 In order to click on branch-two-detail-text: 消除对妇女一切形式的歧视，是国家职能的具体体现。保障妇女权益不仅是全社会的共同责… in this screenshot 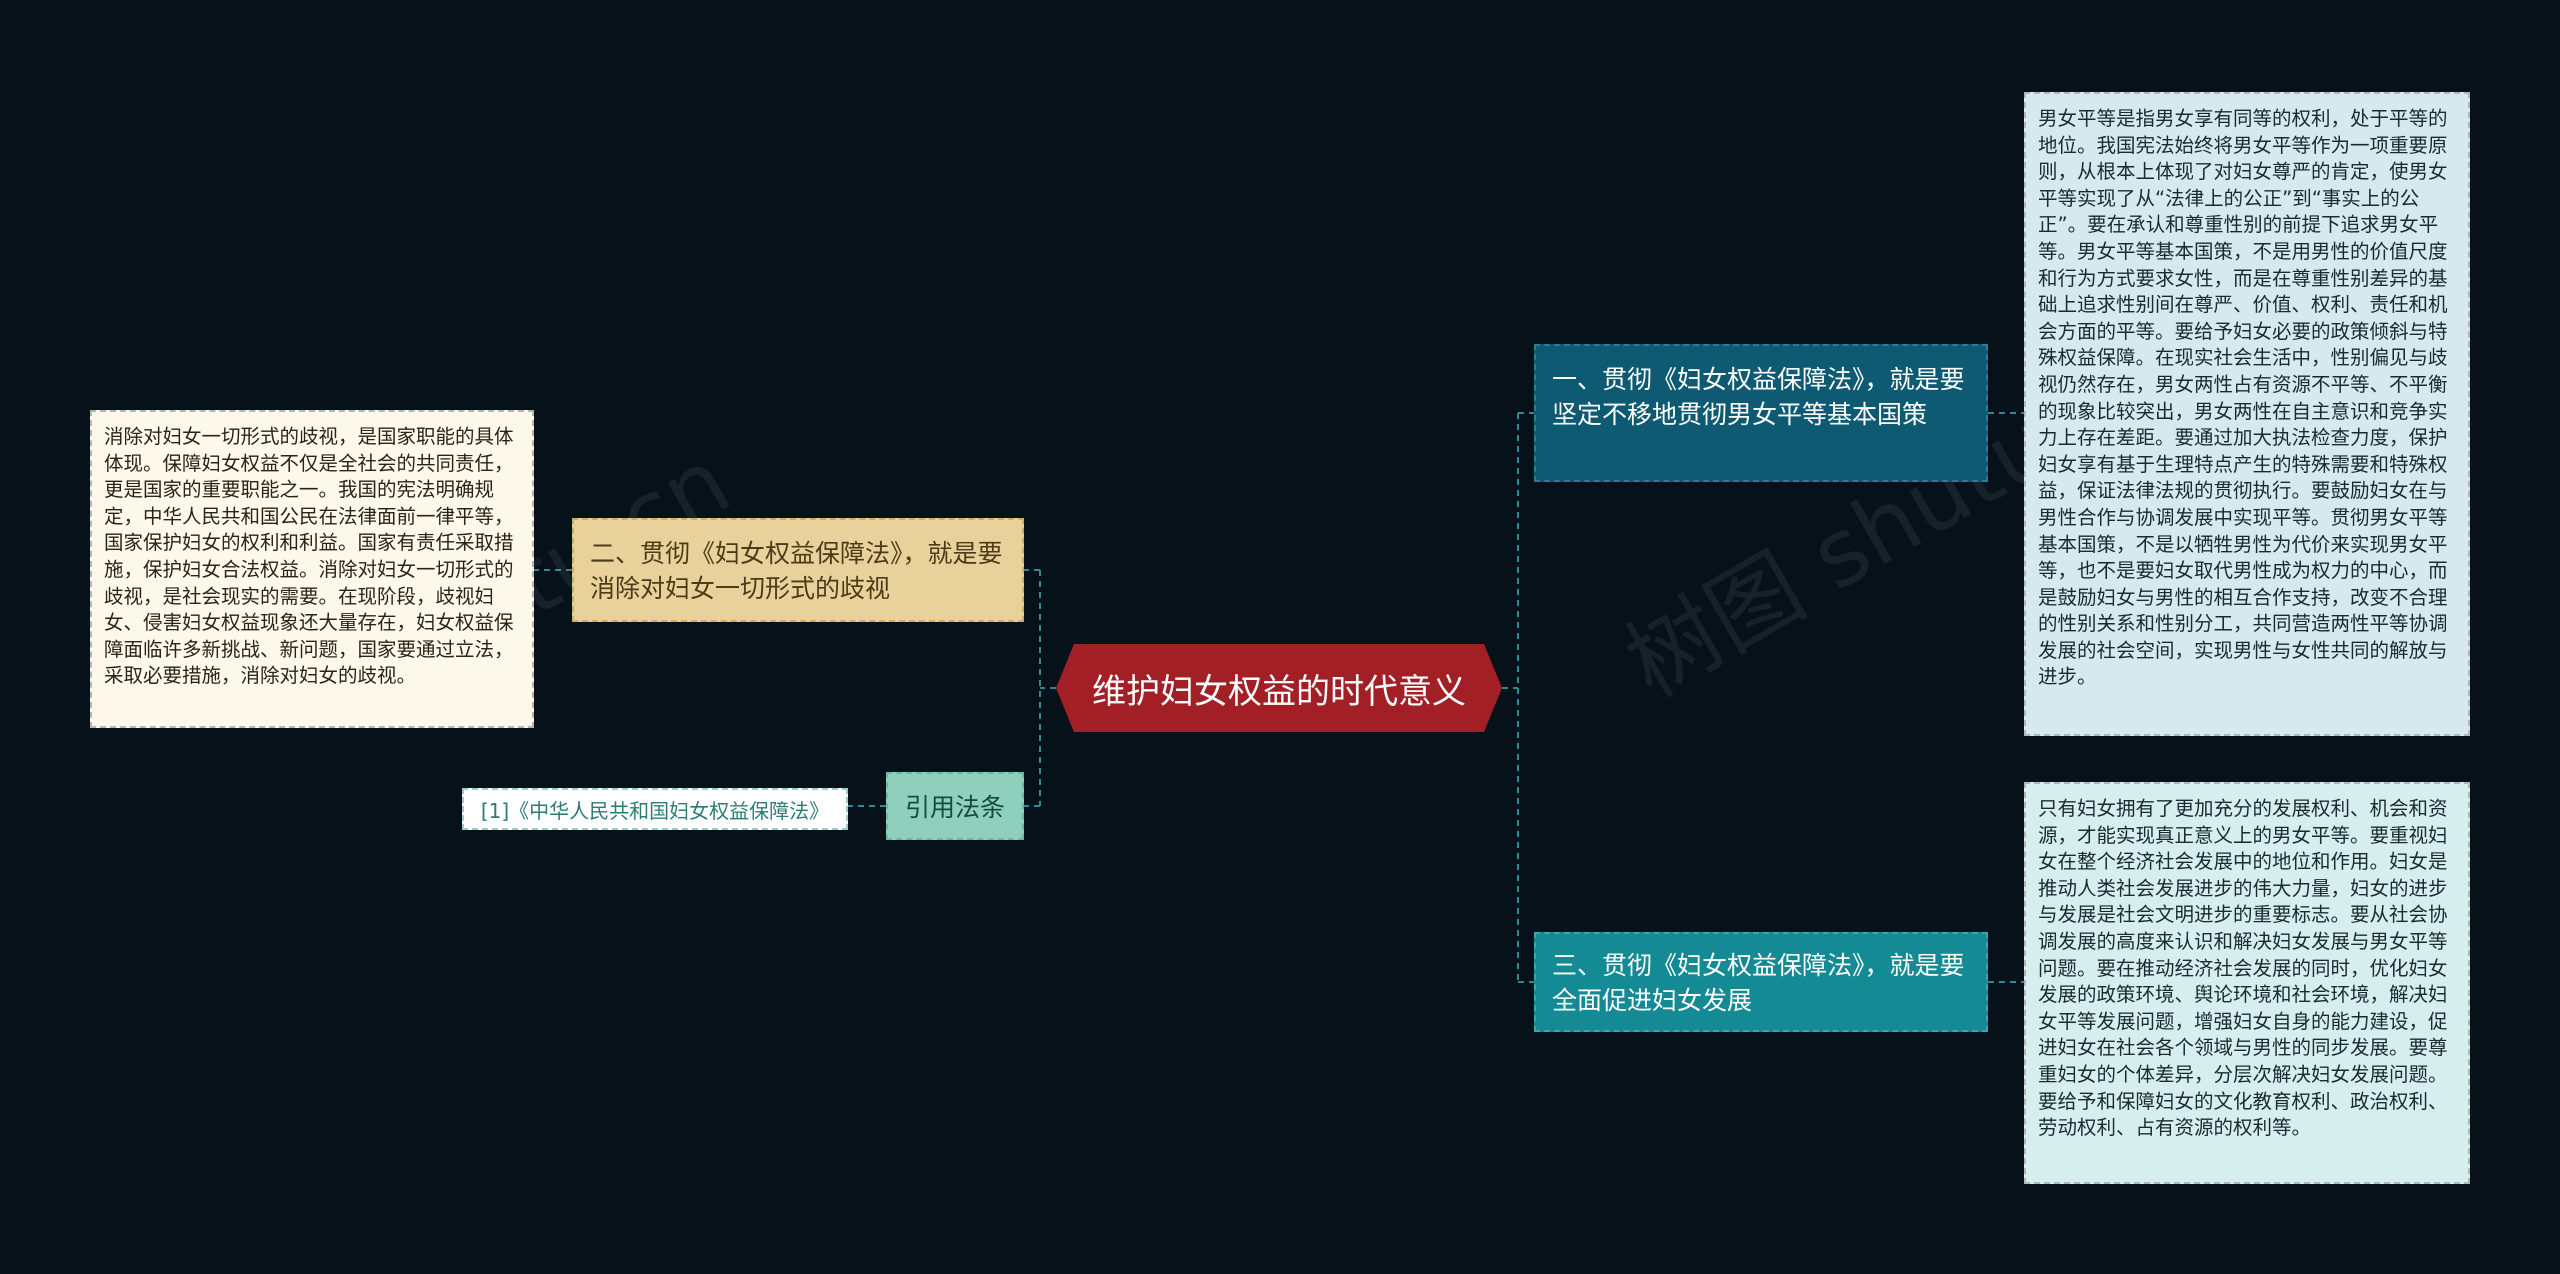, I will do `click(309, 556)`.